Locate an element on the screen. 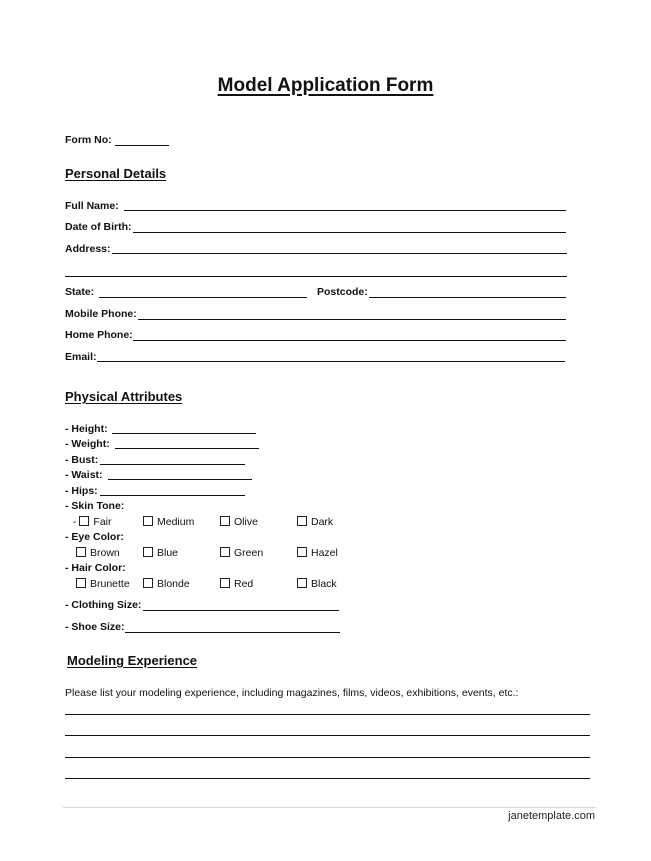  home-phone-label: Home Phone: is located at coordinates (99, 335).